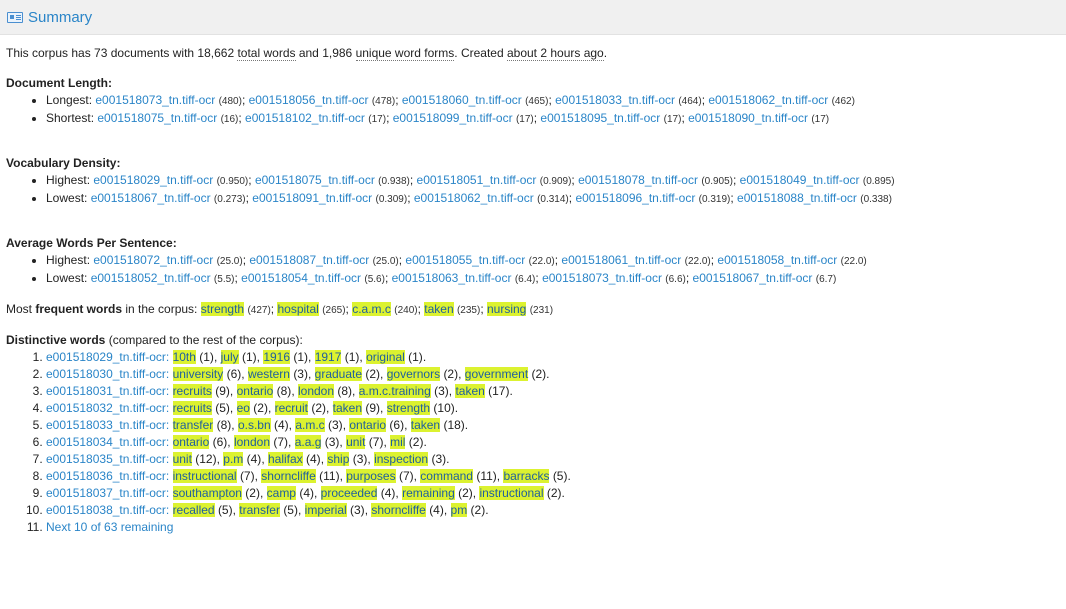 The image size is (1066, 609). What do you see at coordinates (285, 459) in the screenshot?
I see `distinctive-word: halifax` at bounding box center [285, 459].